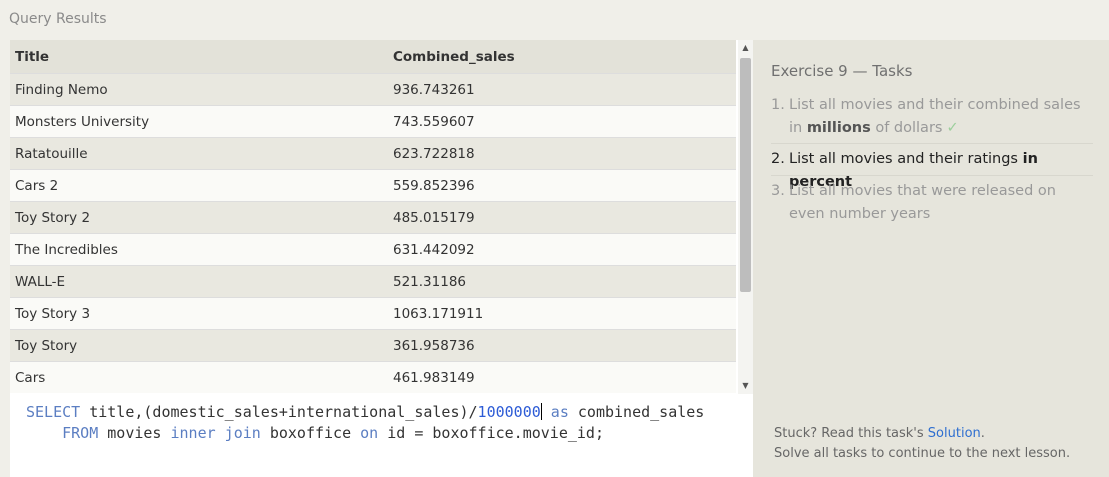 This screenshot has width=1109, height=477. I want to click on scroll-up-arrow-icon: ▲, so click(745, 48).